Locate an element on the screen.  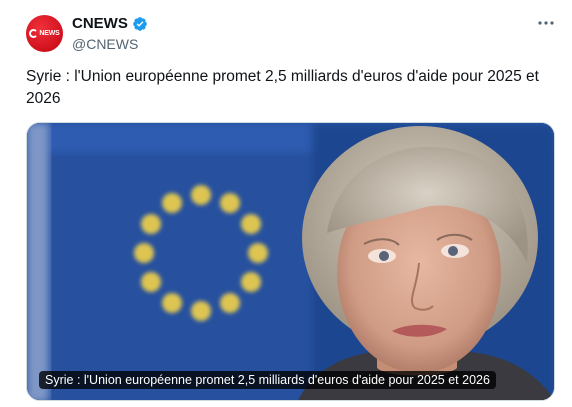
avatar: NEWS is located at coordinates (44, 33).